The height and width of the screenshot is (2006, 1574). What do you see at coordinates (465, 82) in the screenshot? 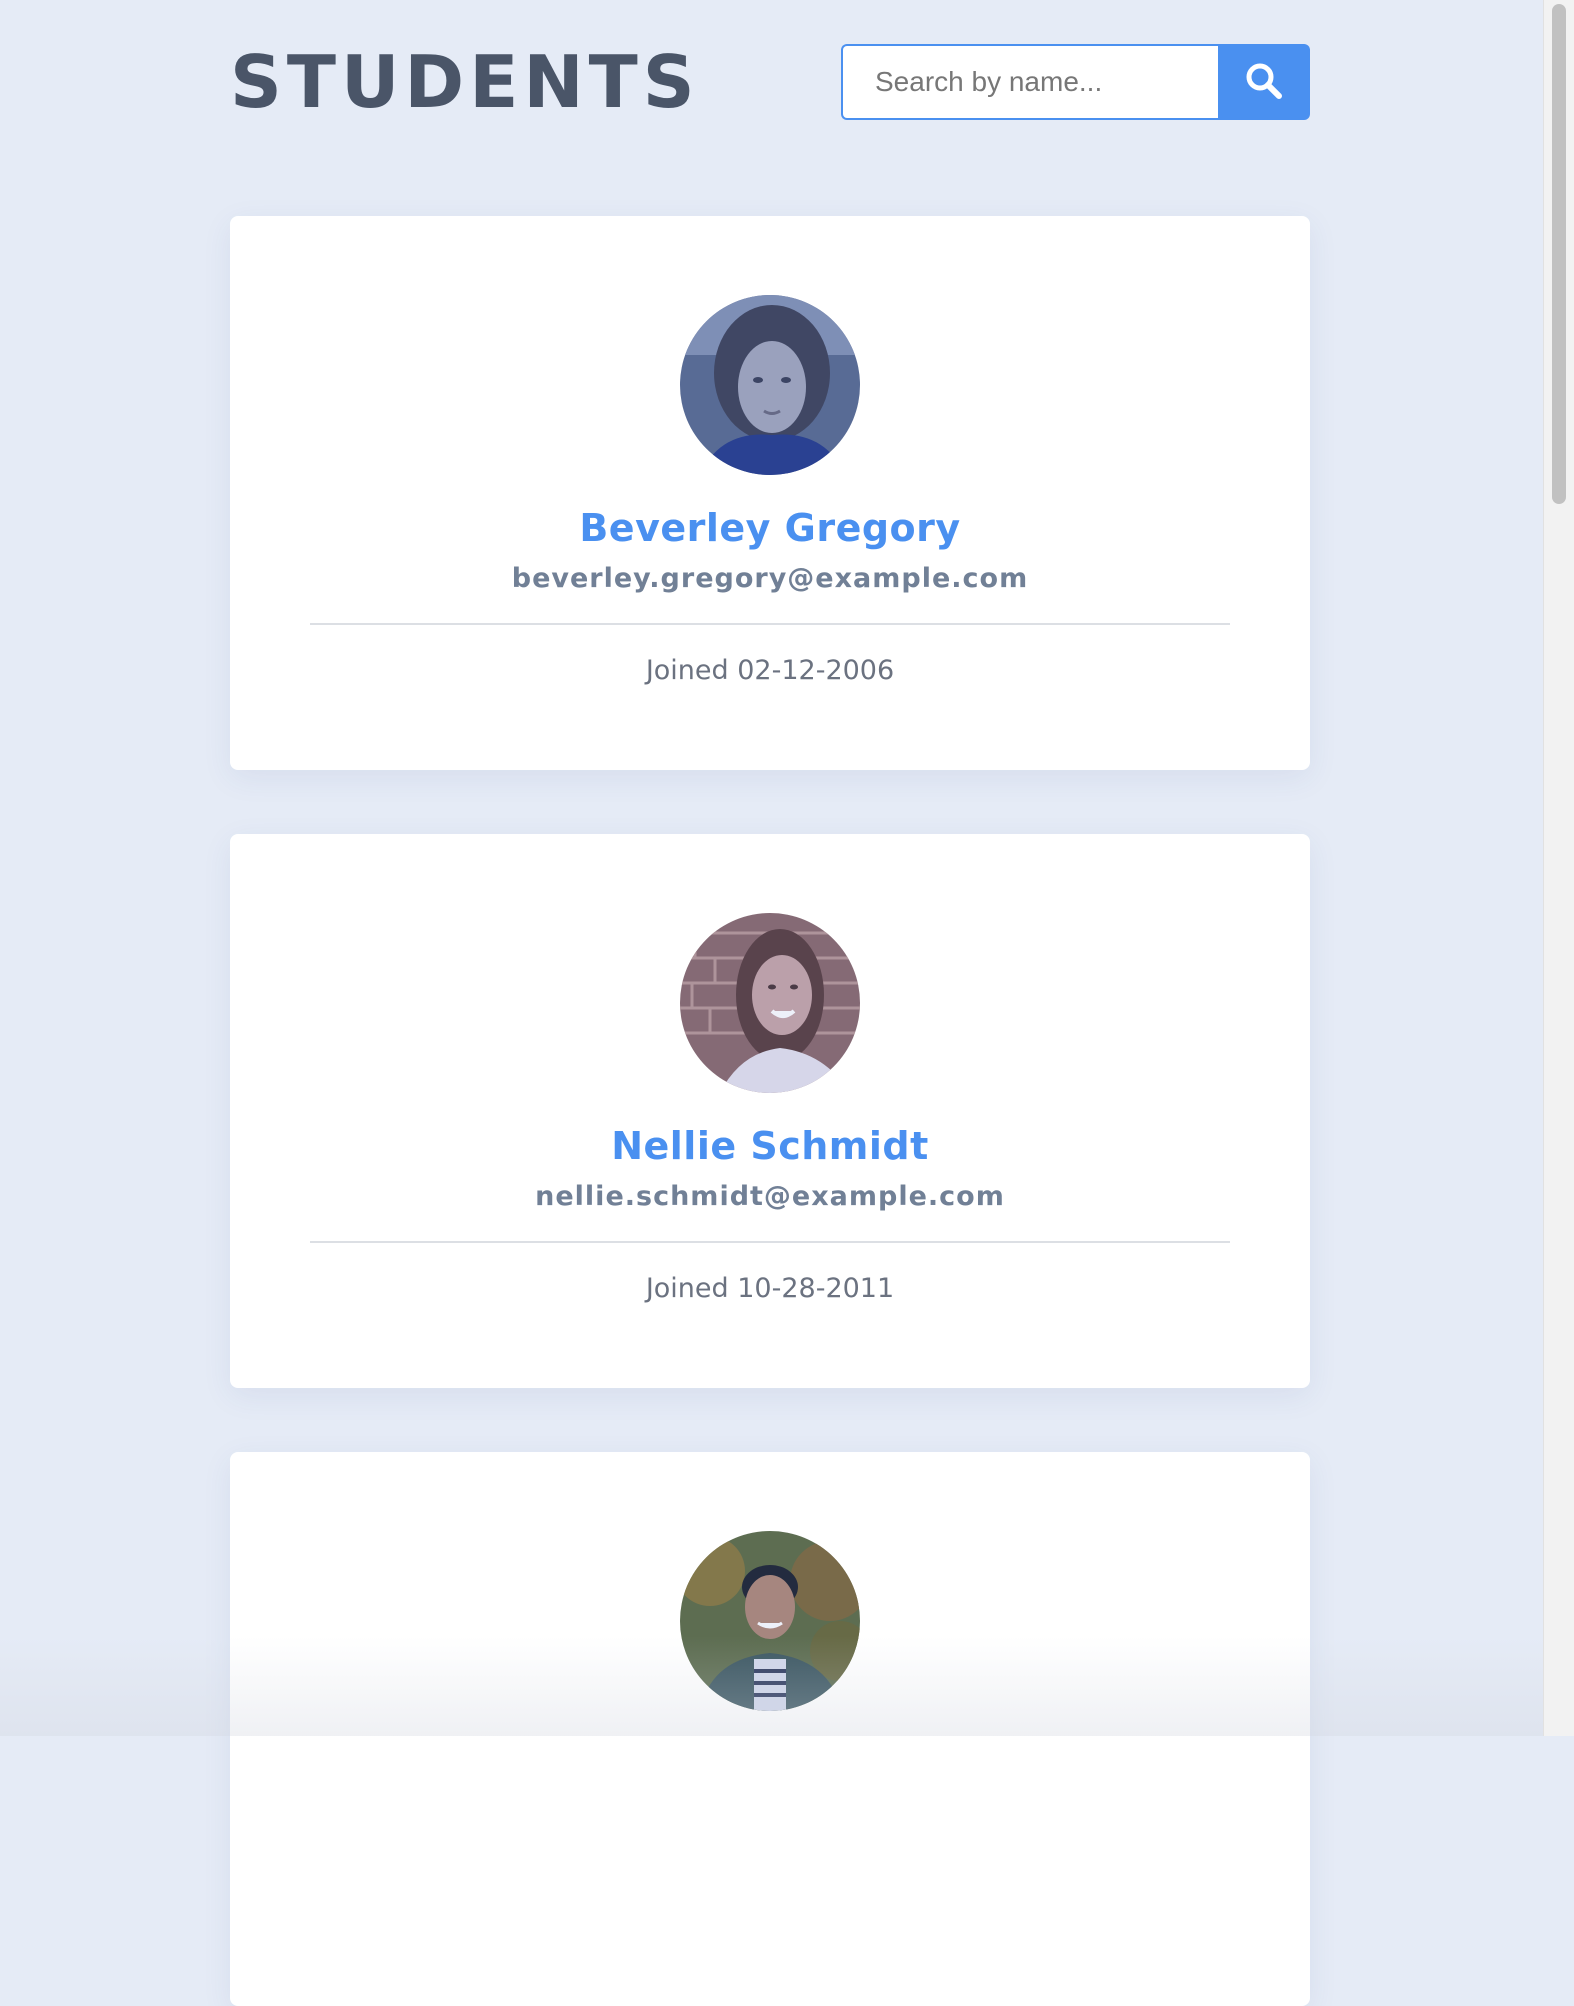
I see `page-title: STUDENTS` at bounding box center [465, 82].